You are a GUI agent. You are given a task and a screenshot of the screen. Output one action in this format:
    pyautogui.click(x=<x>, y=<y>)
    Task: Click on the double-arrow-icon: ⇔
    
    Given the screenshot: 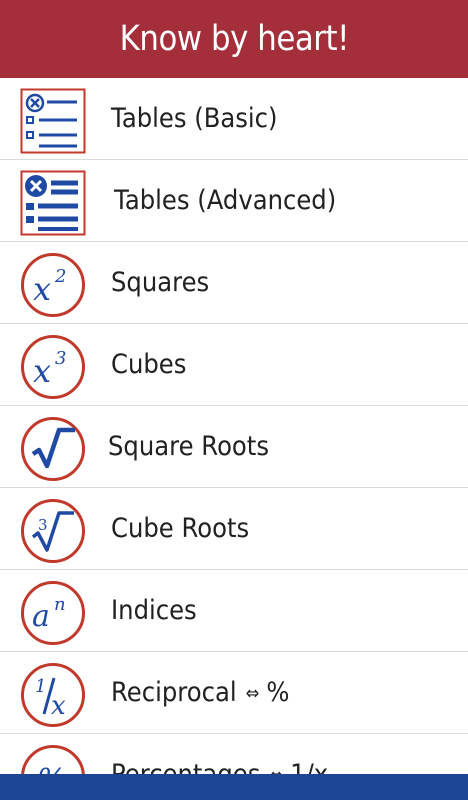 What is the action you would take?
    pyautogui.click(x=252, y=693)
    